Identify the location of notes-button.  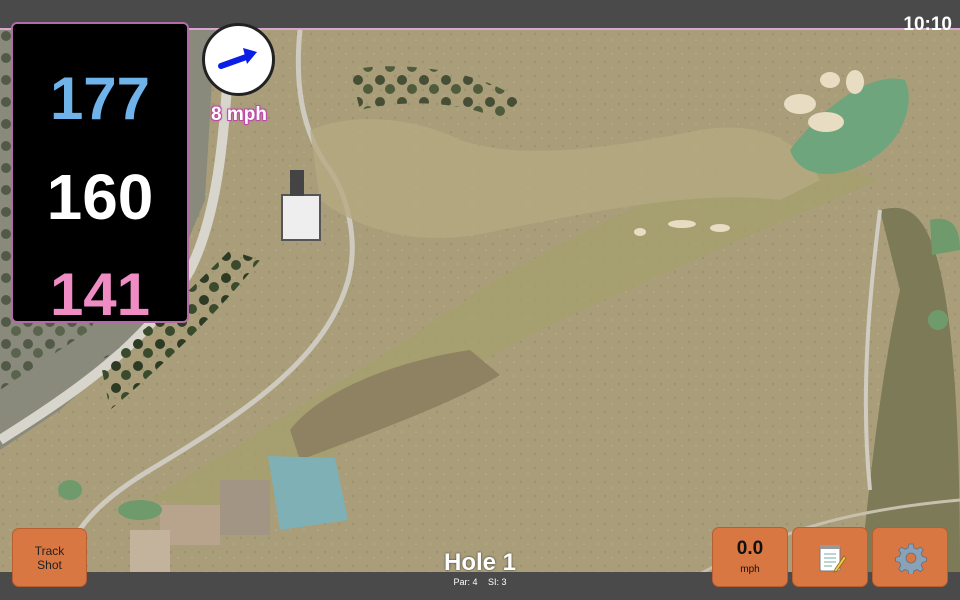
(830, 557).